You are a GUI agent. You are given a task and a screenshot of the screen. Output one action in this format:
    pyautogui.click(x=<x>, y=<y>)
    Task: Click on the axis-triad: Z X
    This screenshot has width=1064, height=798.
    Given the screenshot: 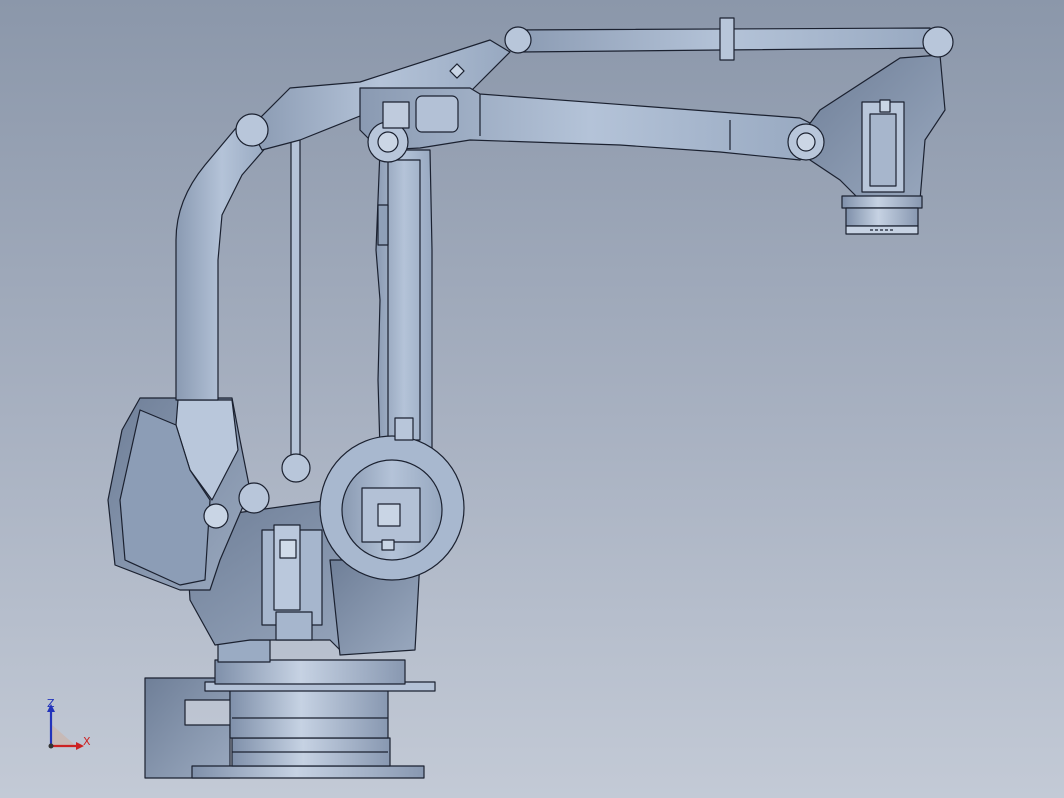 What is the action you would take?
    pyautogui.click(x=68, y=727)
    